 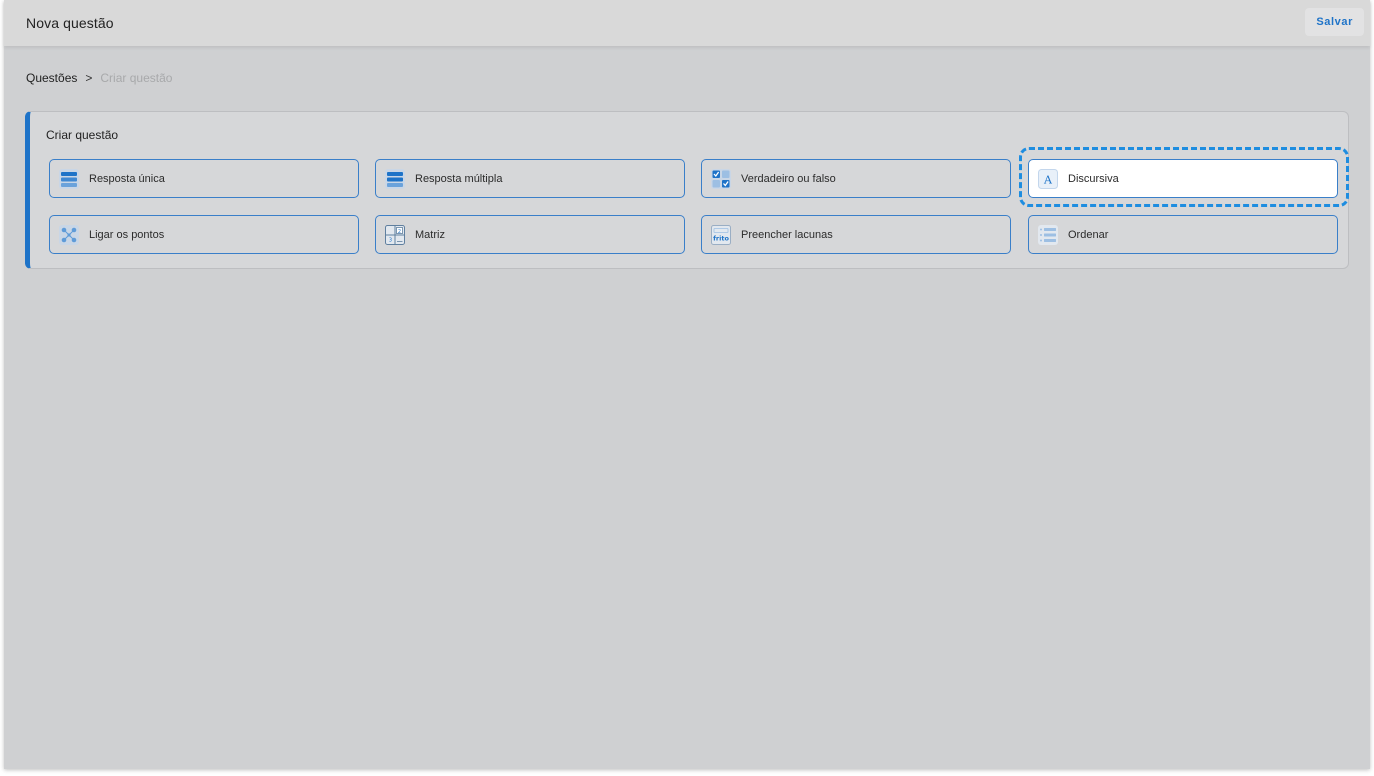 I want to click on fill-blanks-icon: frito, so click(x=721, y=234).